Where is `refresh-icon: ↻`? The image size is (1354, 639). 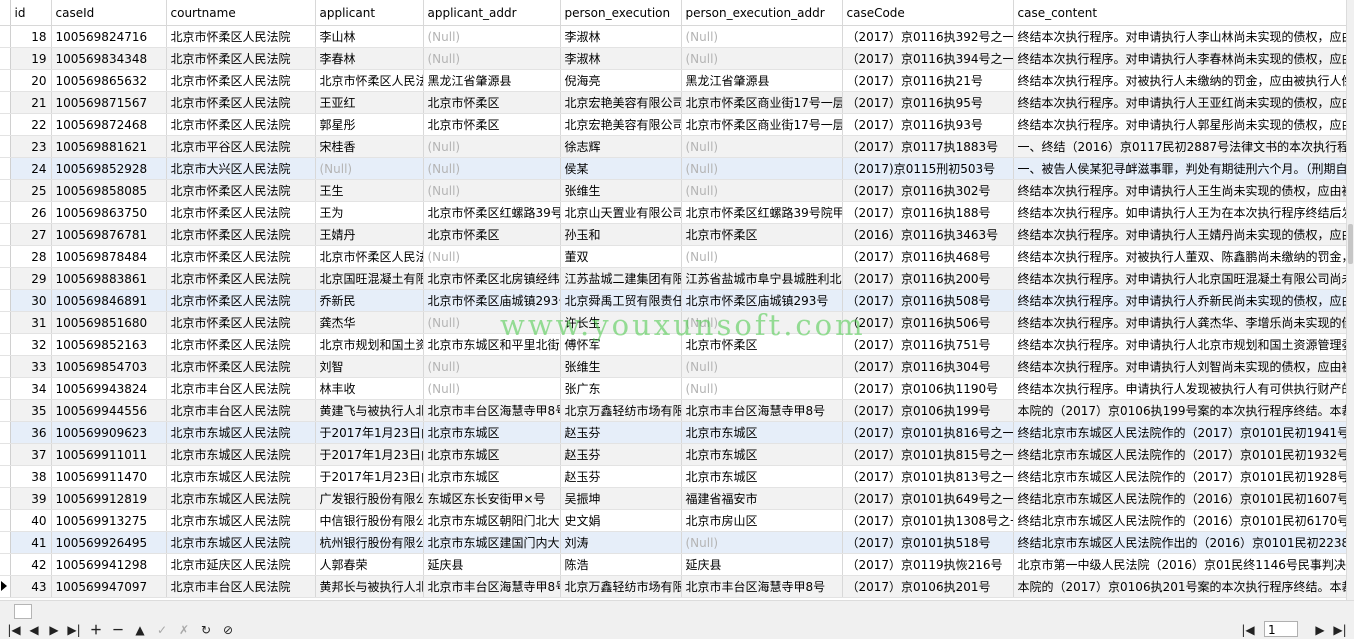
refresh-icon: ↻ is located at coordinates (206, 629).